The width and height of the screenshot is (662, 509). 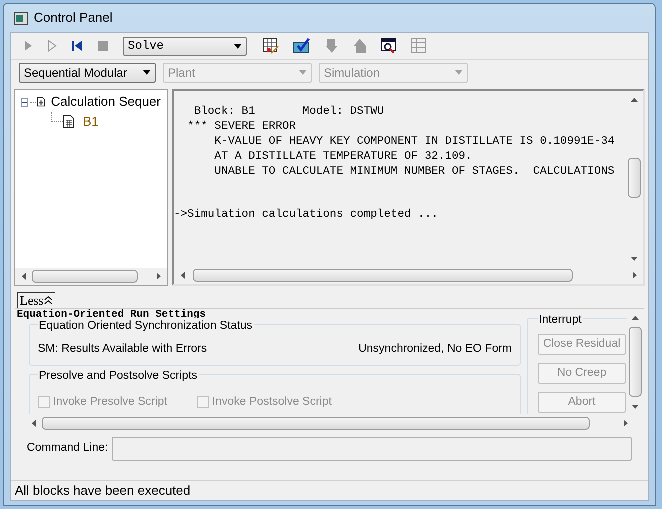 What do you see at coordinates (241, 127) in the screenshot?
I see `log-line: *** SEVERE ERROR` at bounding box center [241, 127].